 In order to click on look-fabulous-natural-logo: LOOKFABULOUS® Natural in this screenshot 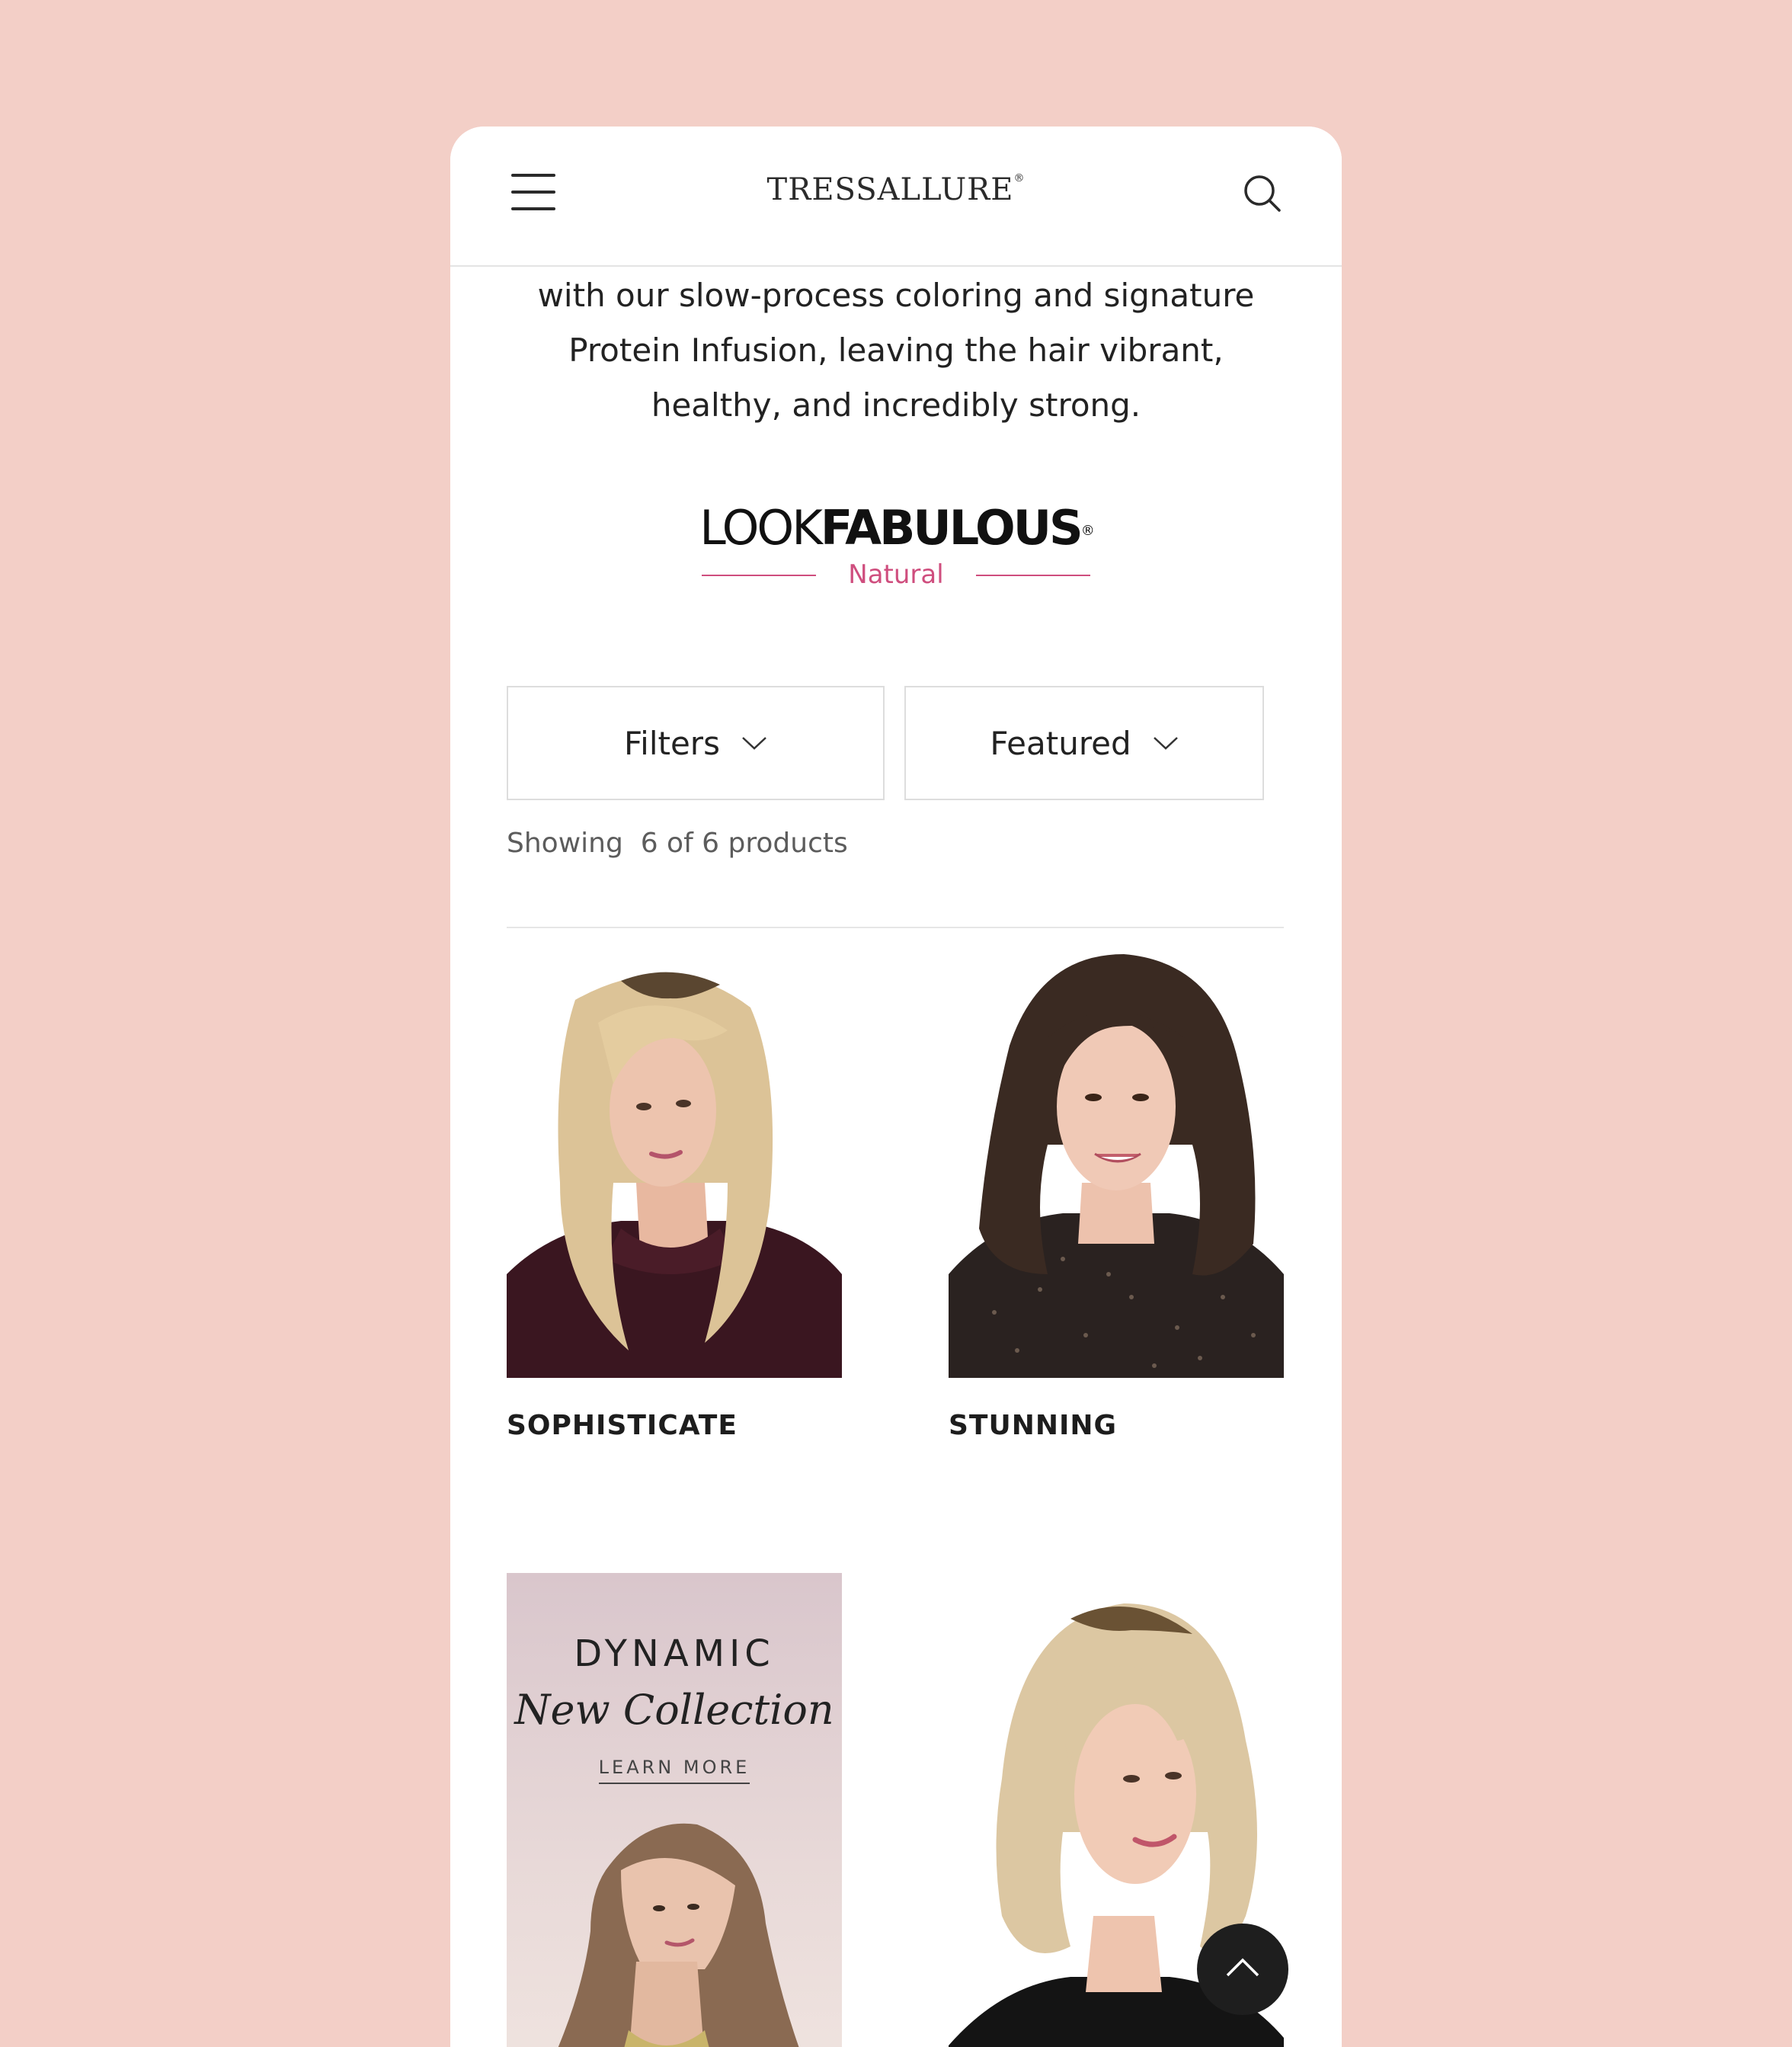, I will do `click(896, 545)`.